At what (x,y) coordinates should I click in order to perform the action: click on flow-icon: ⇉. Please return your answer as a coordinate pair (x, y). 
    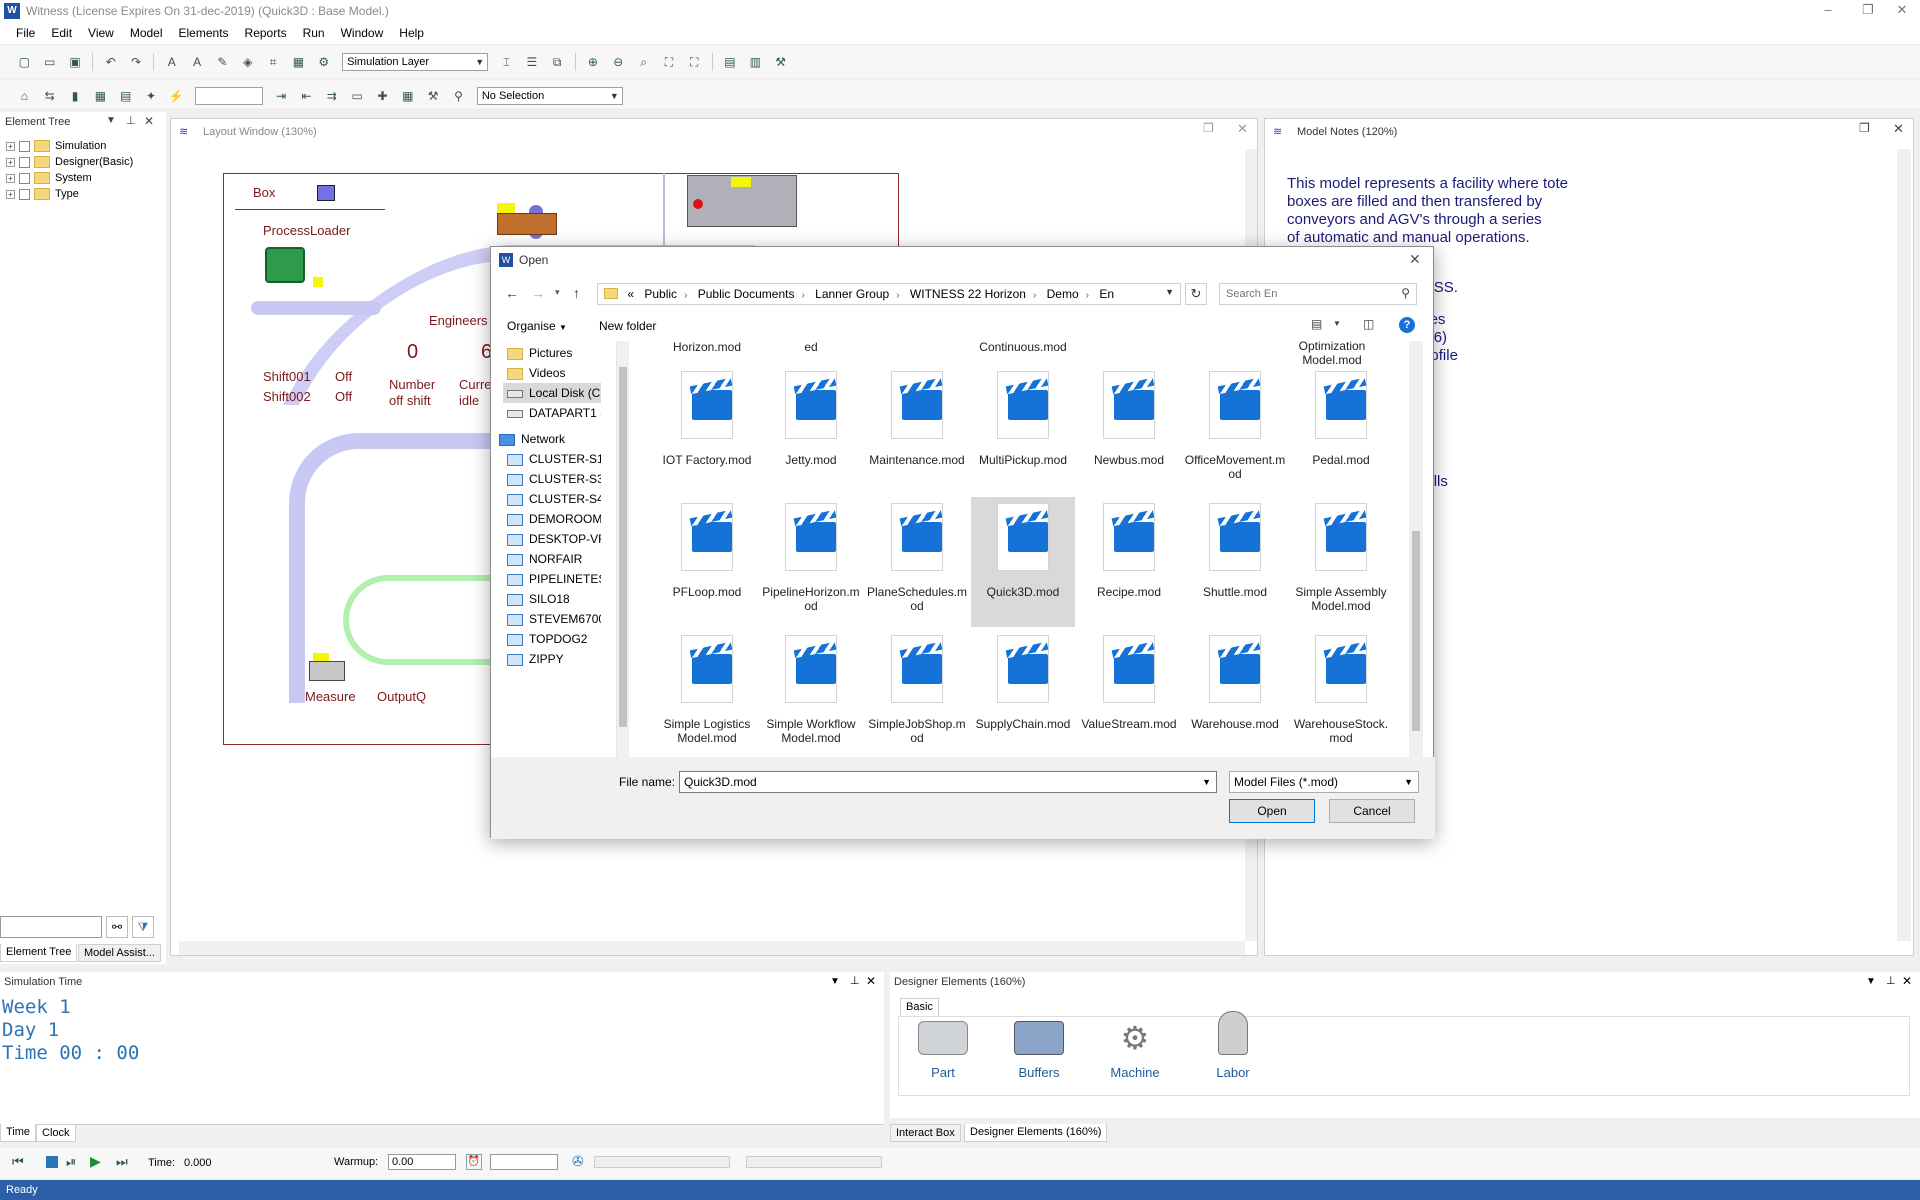
    Looking at the image, I should click on (332, 96).